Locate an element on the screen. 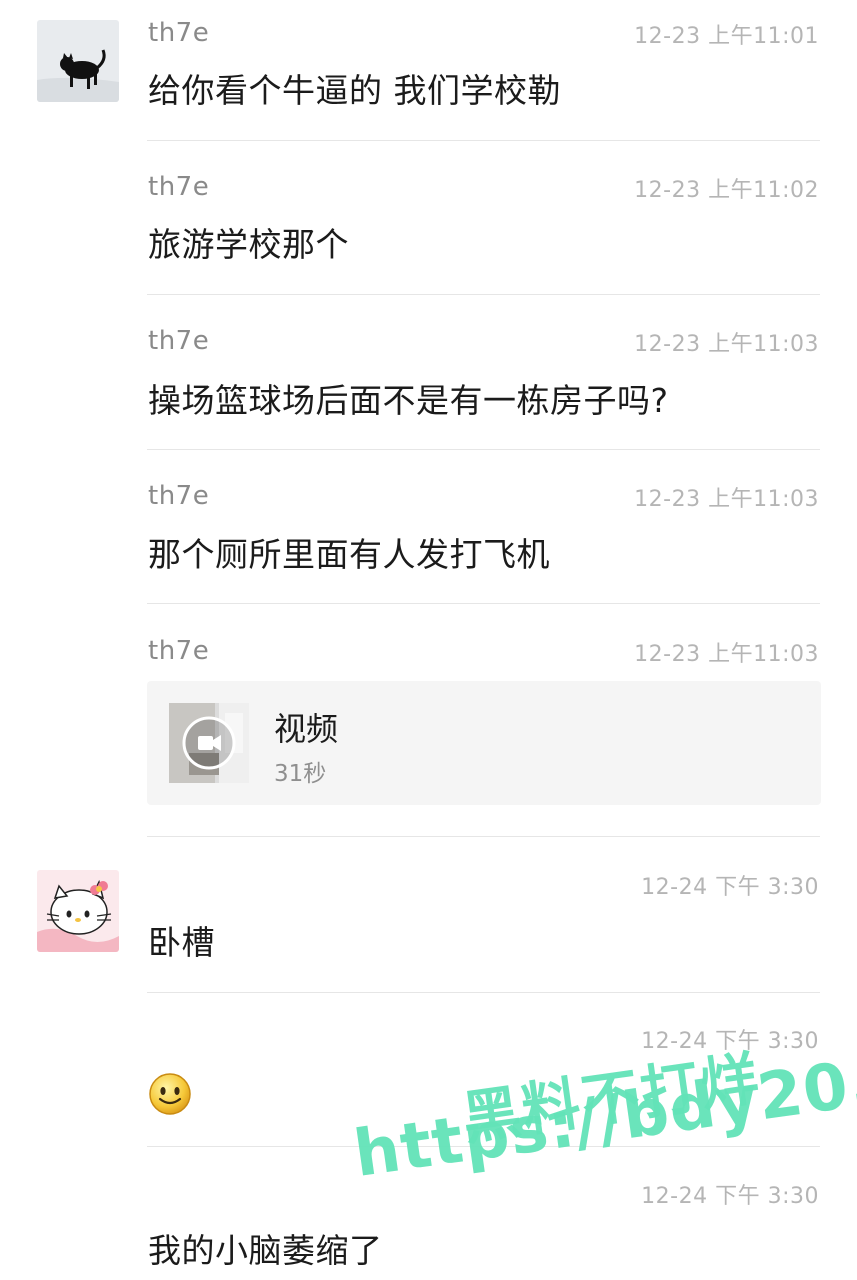 The width and height of the screenshot is (857, 1280). message-text: 给你看个牛逼的 我们学校勒 is located at coordinates (354, 88).